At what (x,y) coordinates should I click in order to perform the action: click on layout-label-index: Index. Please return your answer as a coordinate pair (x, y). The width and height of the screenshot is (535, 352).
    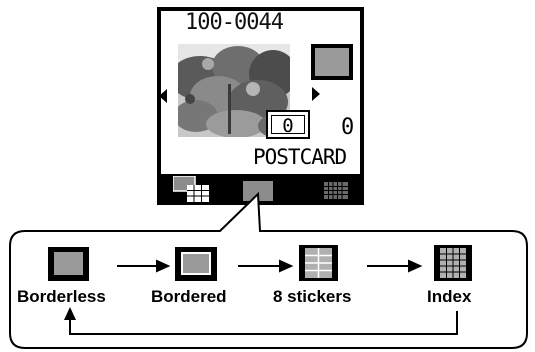
    Looking at the image, I should click on (449, 296).